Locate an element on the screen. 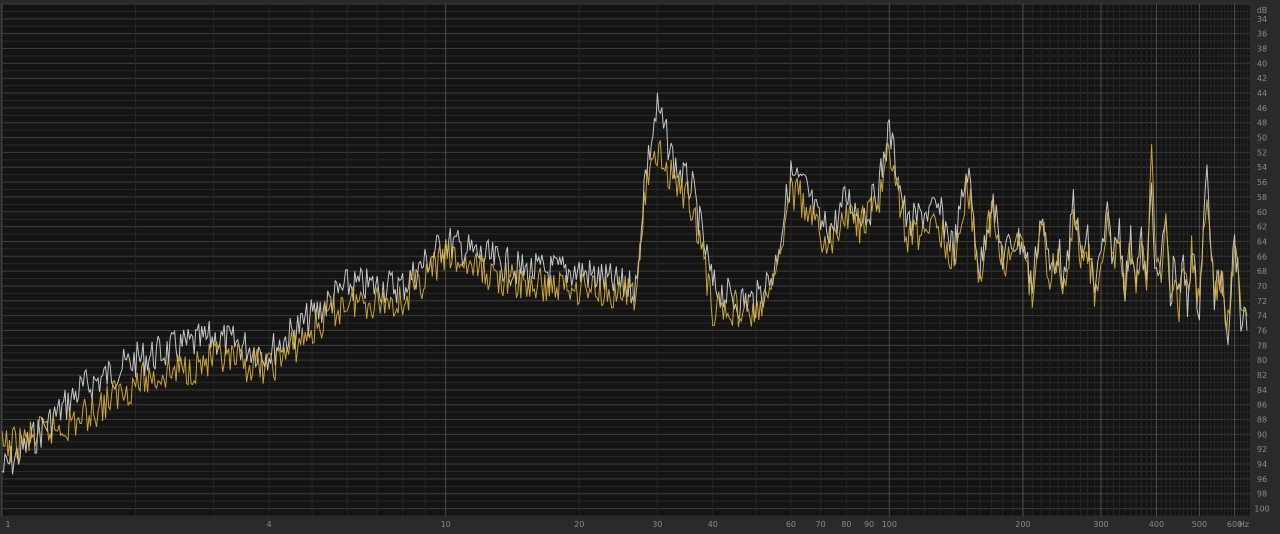  y-tick-label: 60 is located at coordinates (1262, 212).